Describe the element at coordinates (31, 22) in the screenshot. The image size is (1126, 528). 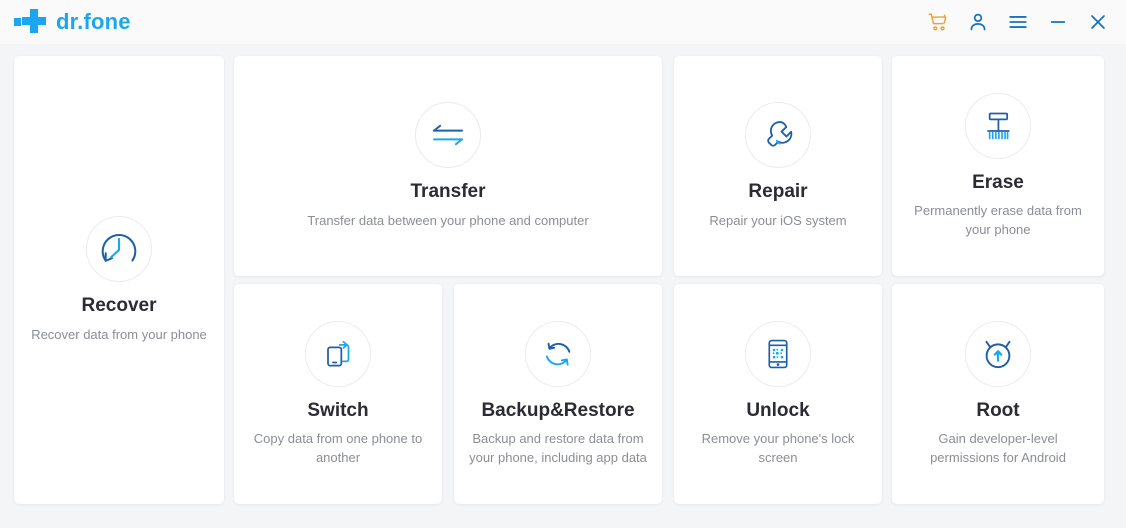
I see `drfone-cross-logo-icon` at that location.